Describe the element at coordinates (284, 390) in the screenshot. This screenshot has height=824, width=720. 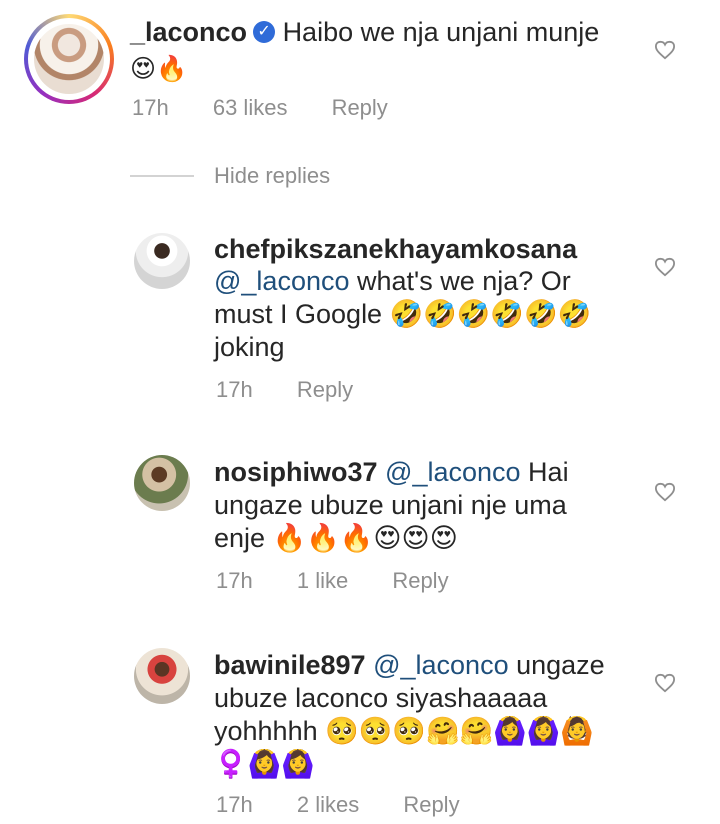
I see `reply-meta: 17h Reply` at that location.